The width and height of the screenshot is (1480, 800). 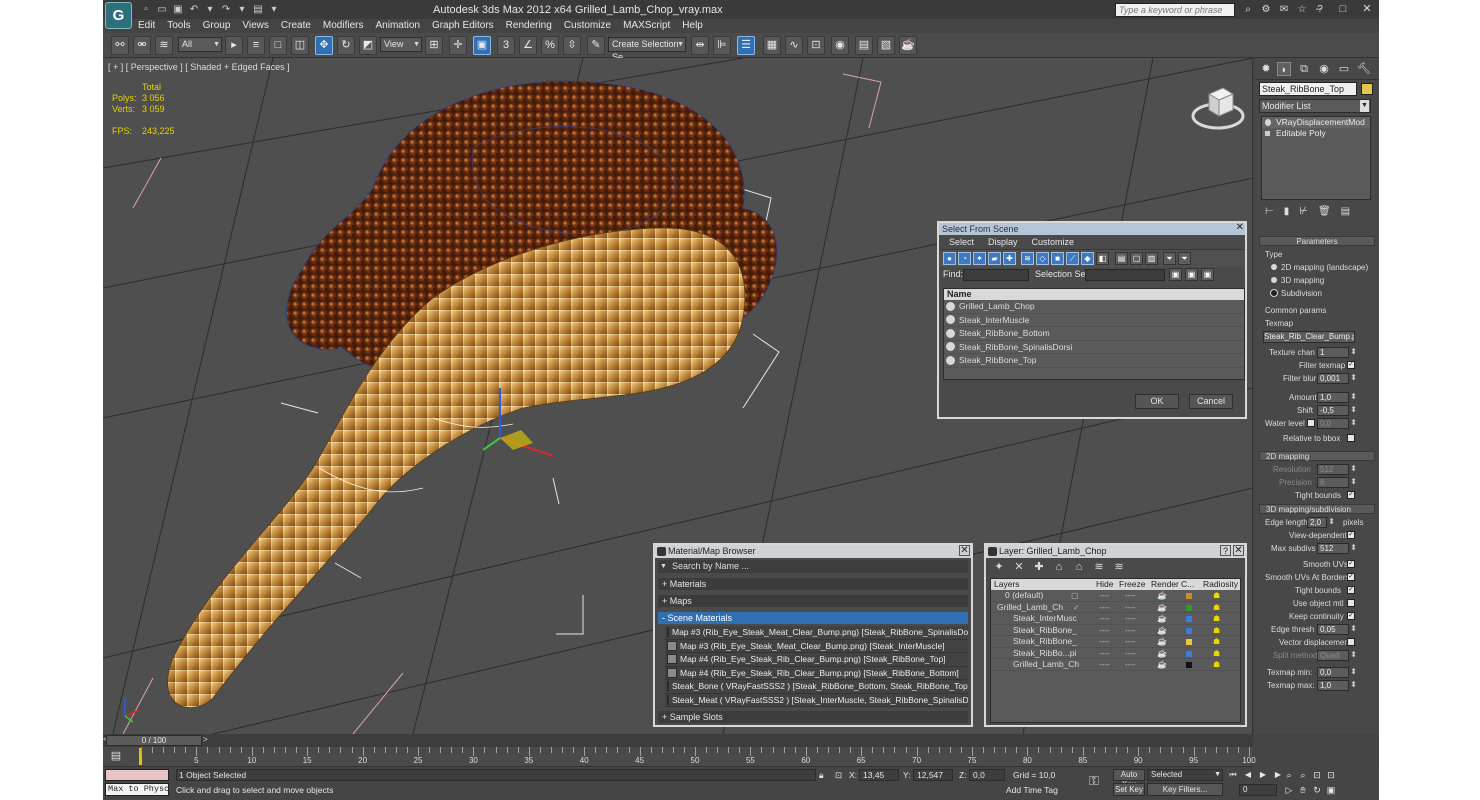 What do you see at coordinates (1289, 775) in the screenshot?
I see `zoom-icon: ⌕` at bounding box center [1289, 775].